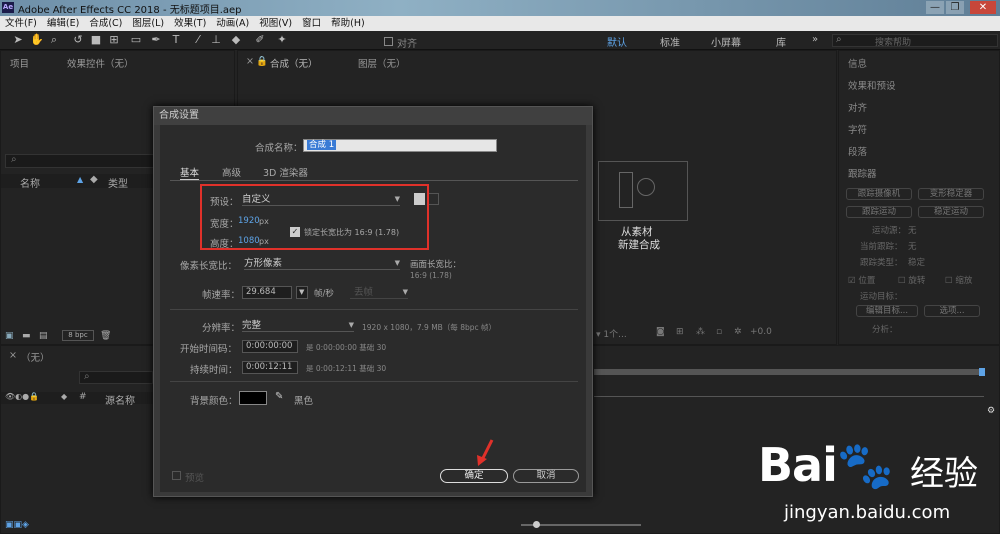  What do you see at coordinates (861, 280) in the screenshot?
I see `position-checkbox: ☑ 位置` at bounding box center [861, 280].